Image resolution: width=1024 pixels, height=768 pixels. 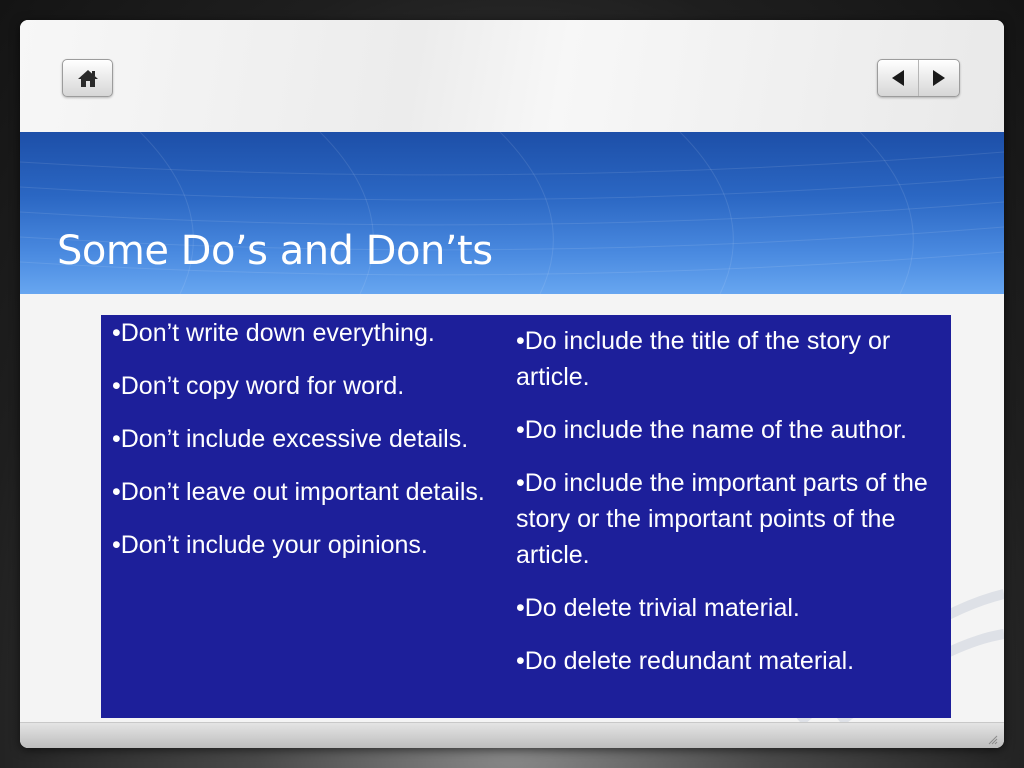 I want to click on status-bar, so click(x=512, y=735).